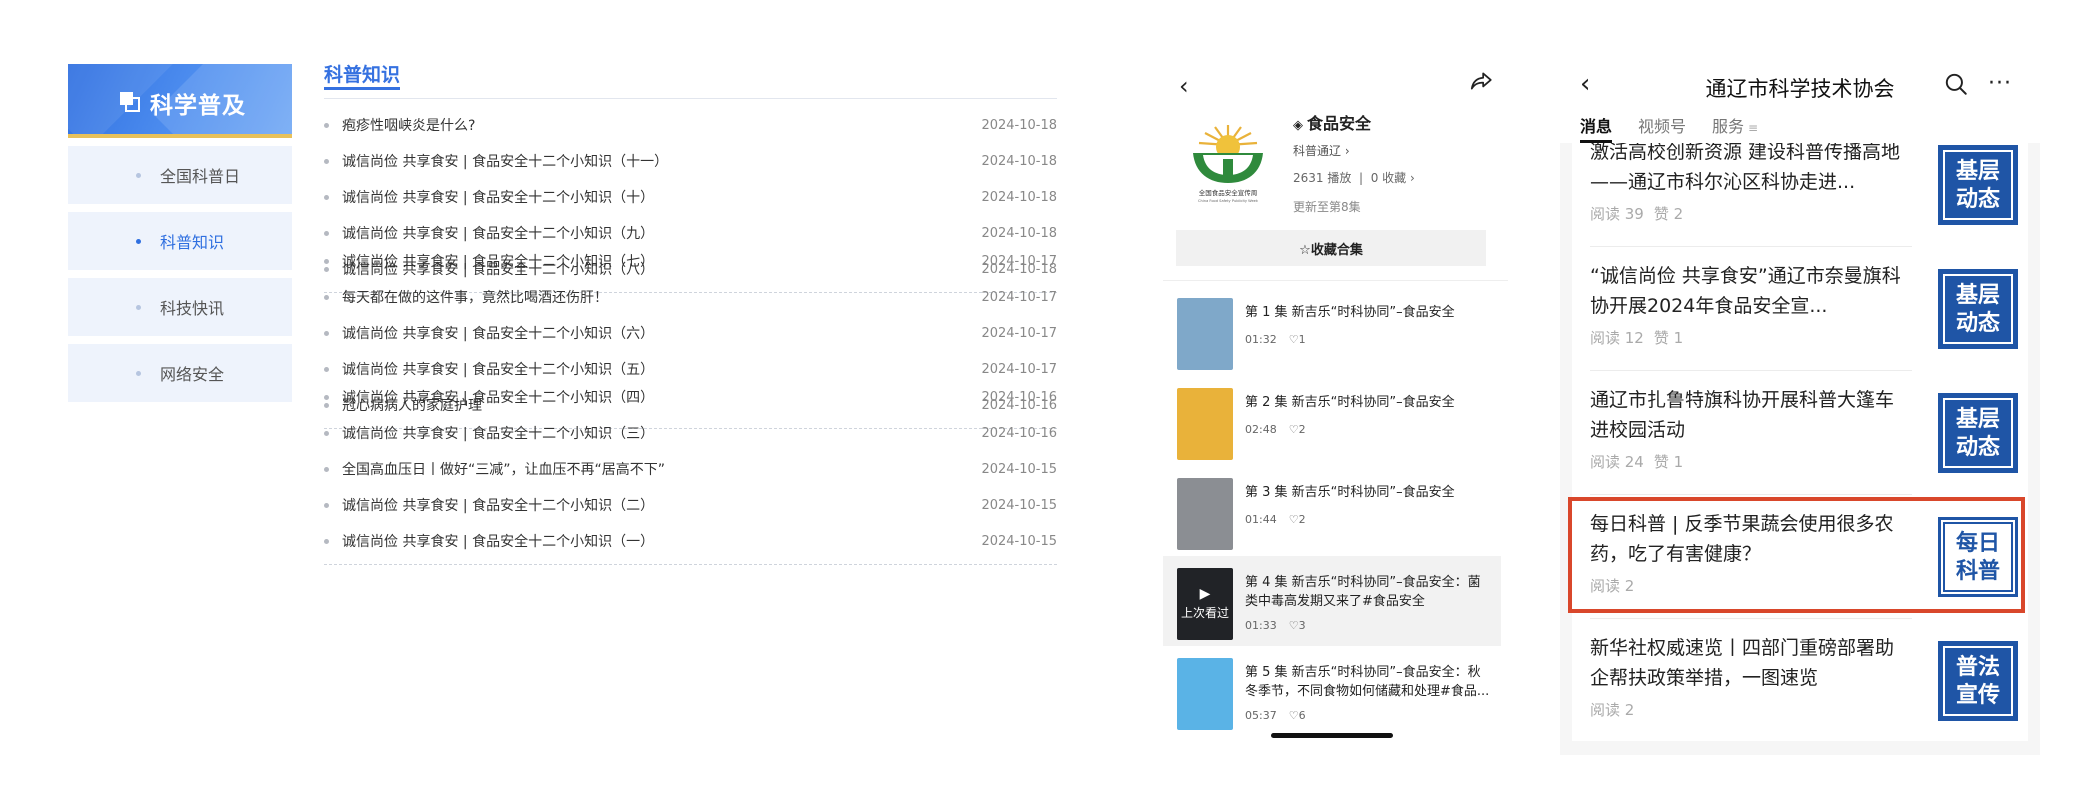 Image resolution: width=2096 pixels, height=809 pixels. Describe the element at coordinates (1331, 248) in the screenshot. I see `collect-collection-button: ☆收藏合集` at that location.